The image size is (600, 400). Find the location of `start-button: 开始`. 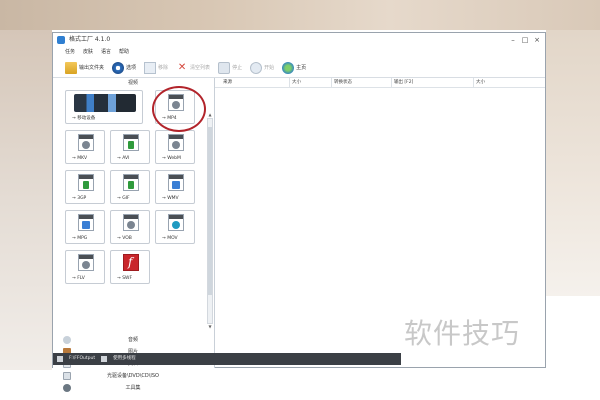

start-button: 开始 is located at coordinates (262, 68).